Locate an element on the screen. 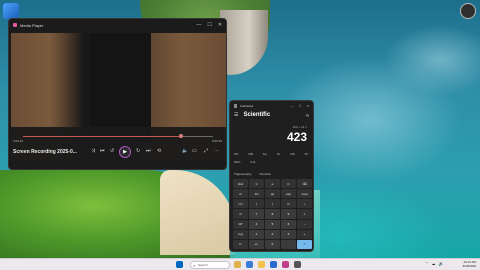 The width and height of the screenshot is (480, 270). widgets-icon is located at coordinates (237, 264).